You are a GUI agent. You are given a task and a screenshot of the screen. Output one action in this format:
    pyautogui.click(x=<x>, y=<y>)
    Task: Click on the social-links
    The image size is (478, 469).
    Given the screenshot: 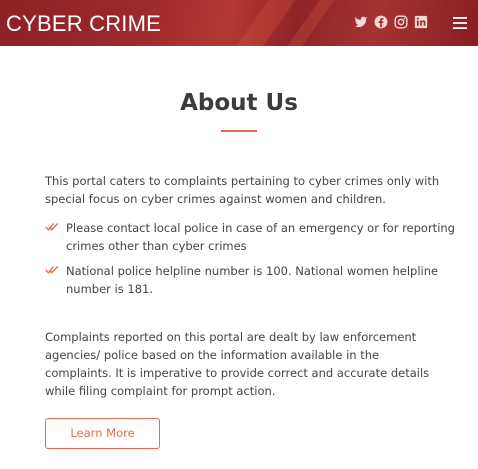 What is the action you would take?
    pyautogui.click(x=391, y=22)
    